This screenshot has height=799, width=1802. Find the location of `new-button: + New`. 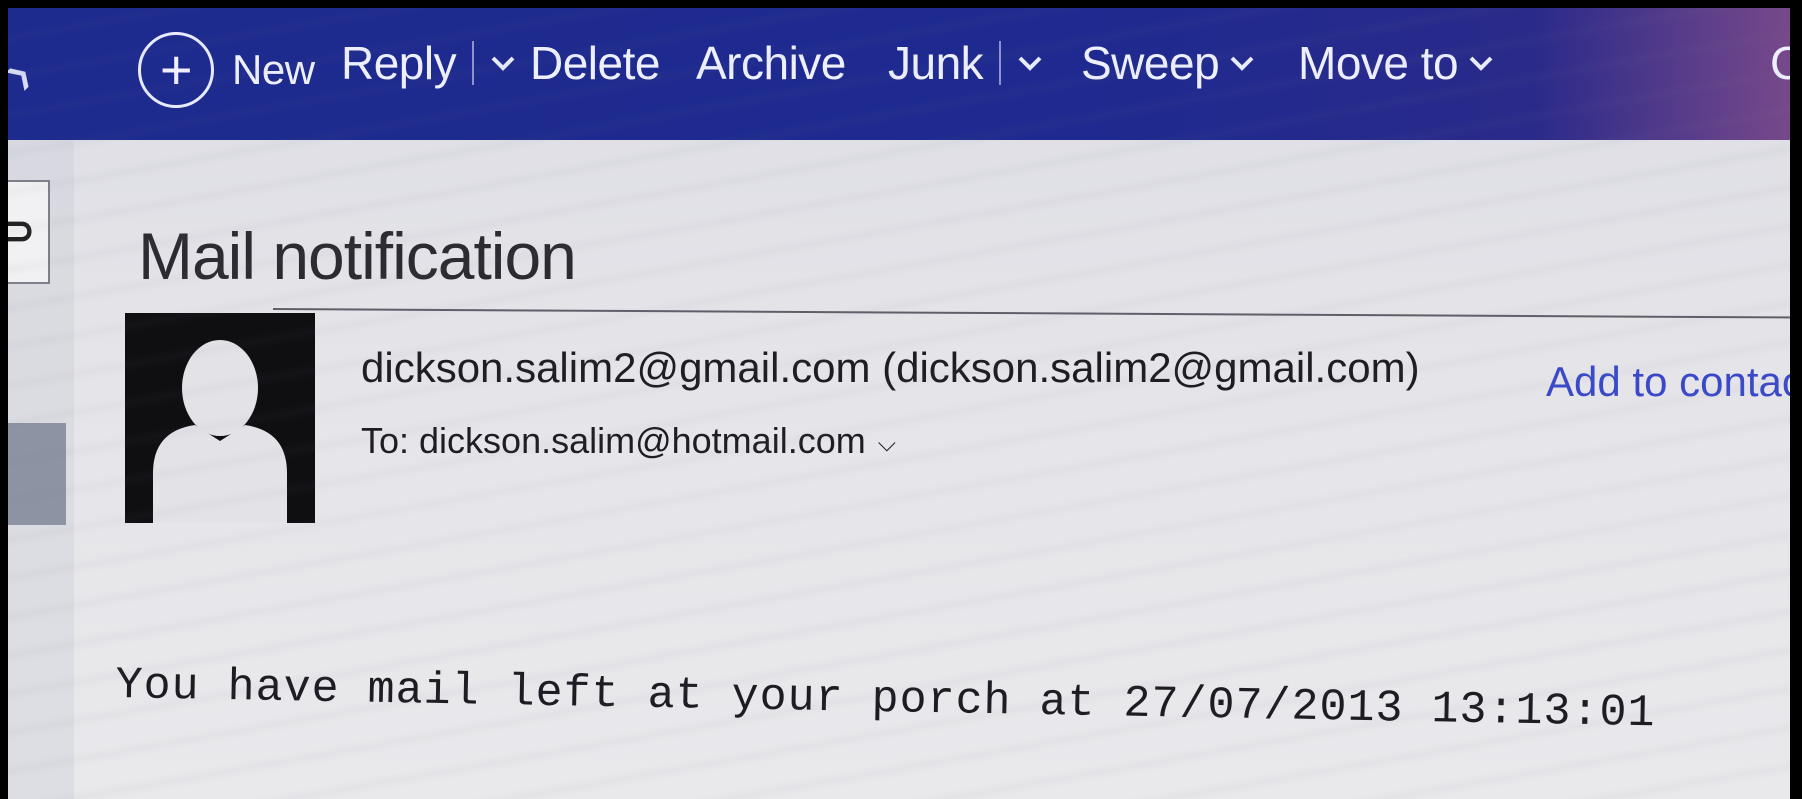

new-button: + New is located at coordinates (226, 70).